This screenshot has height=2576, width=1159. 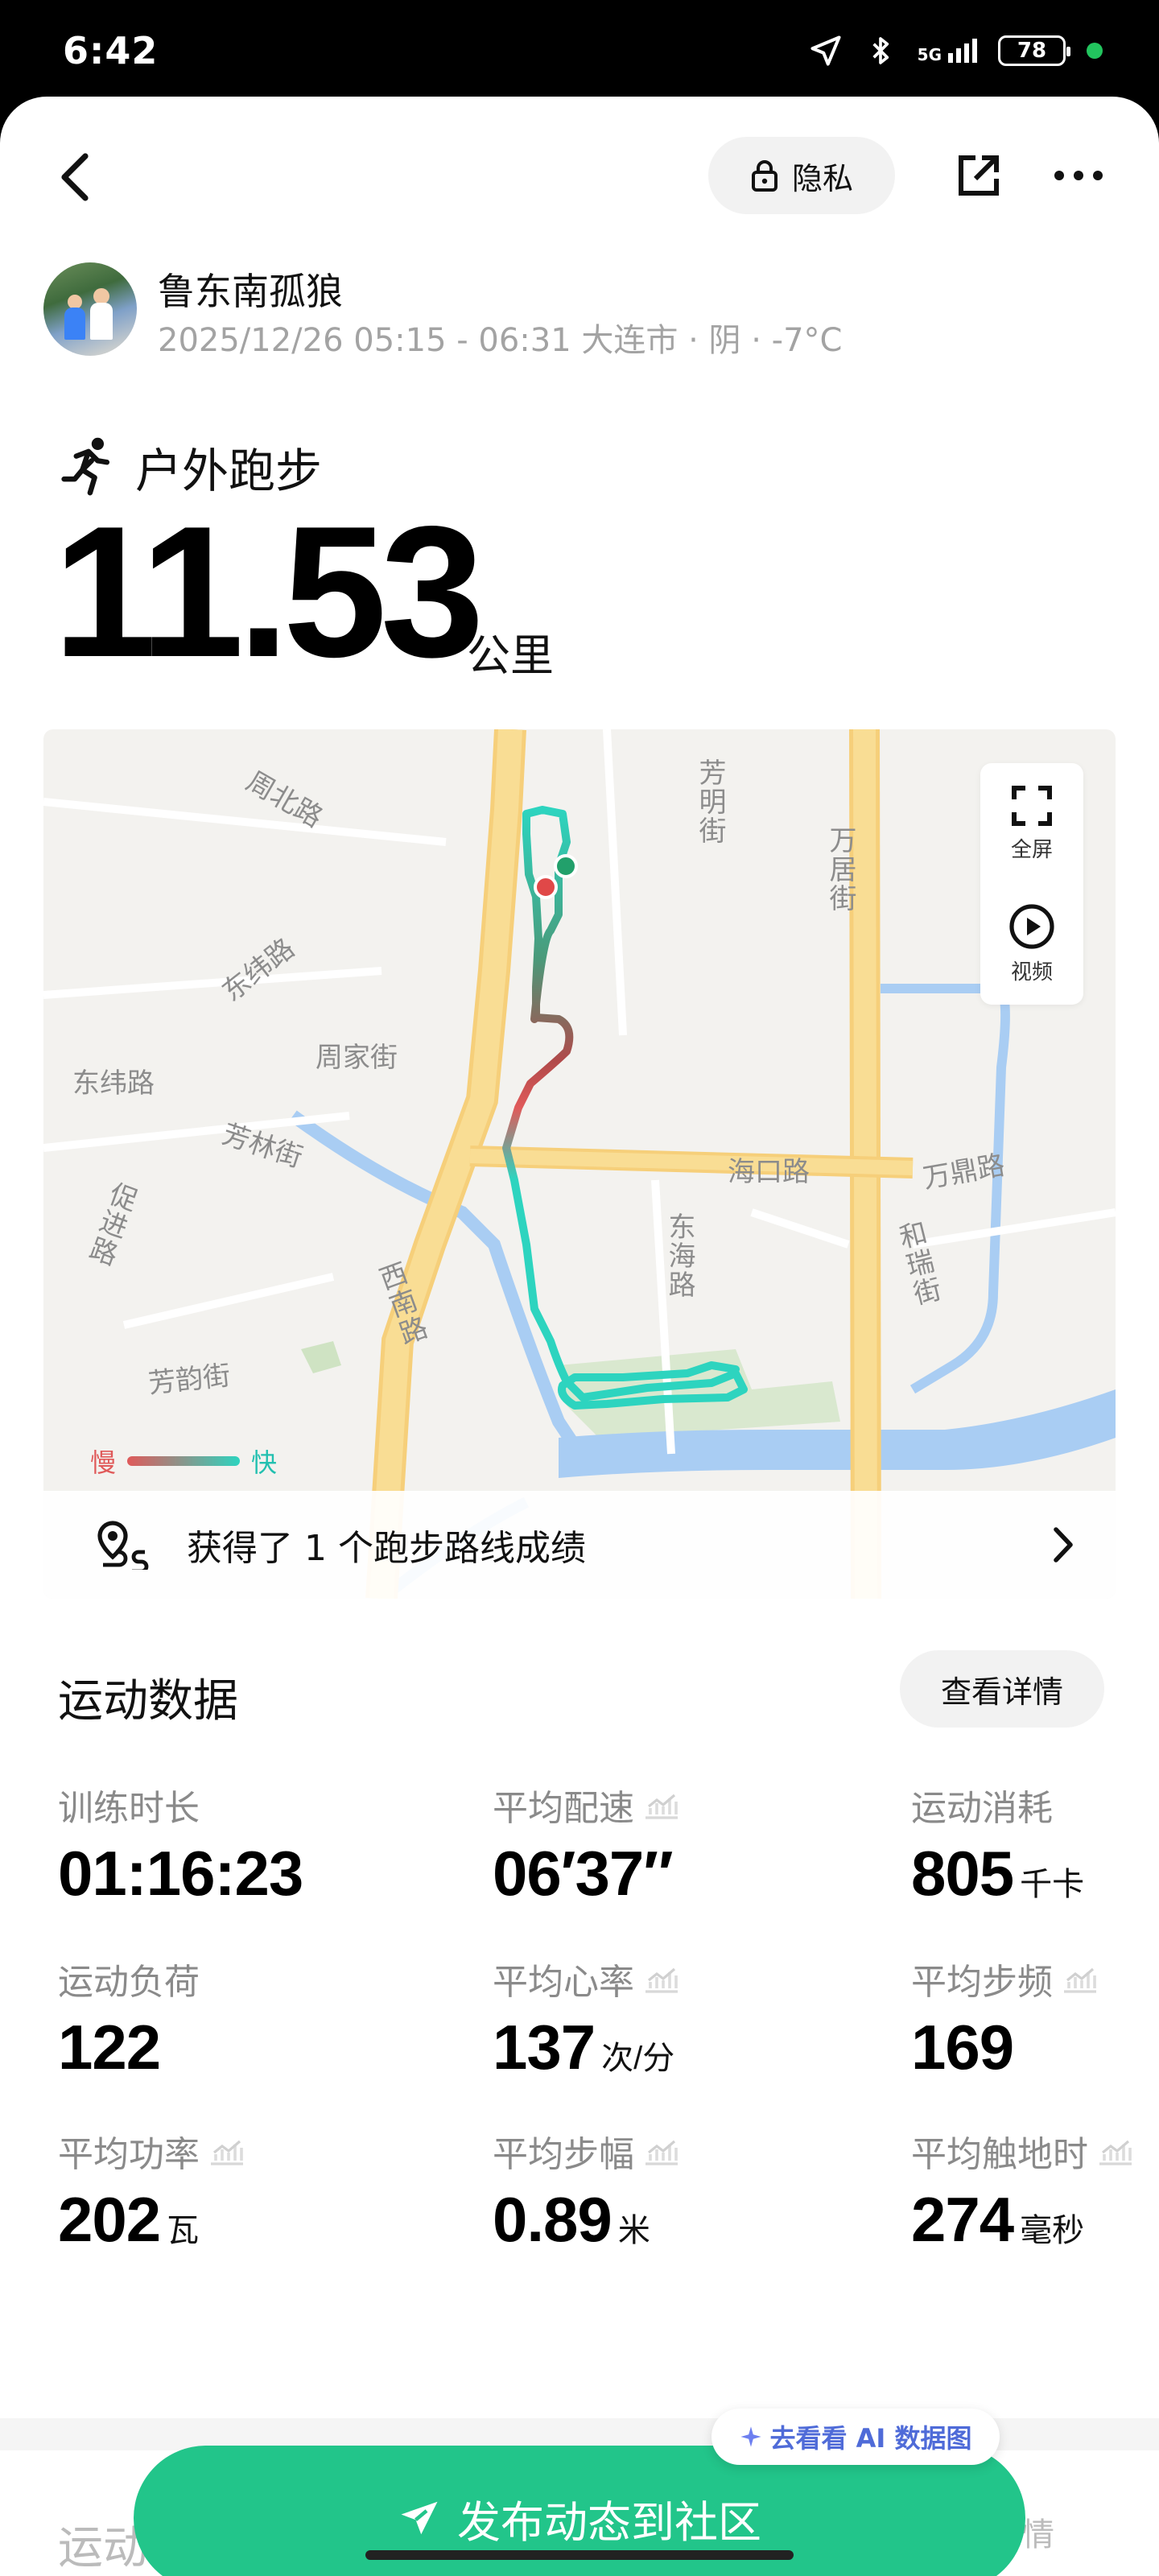 I want to click on metric-value: 06′37″, so click(x=586, y=1873).